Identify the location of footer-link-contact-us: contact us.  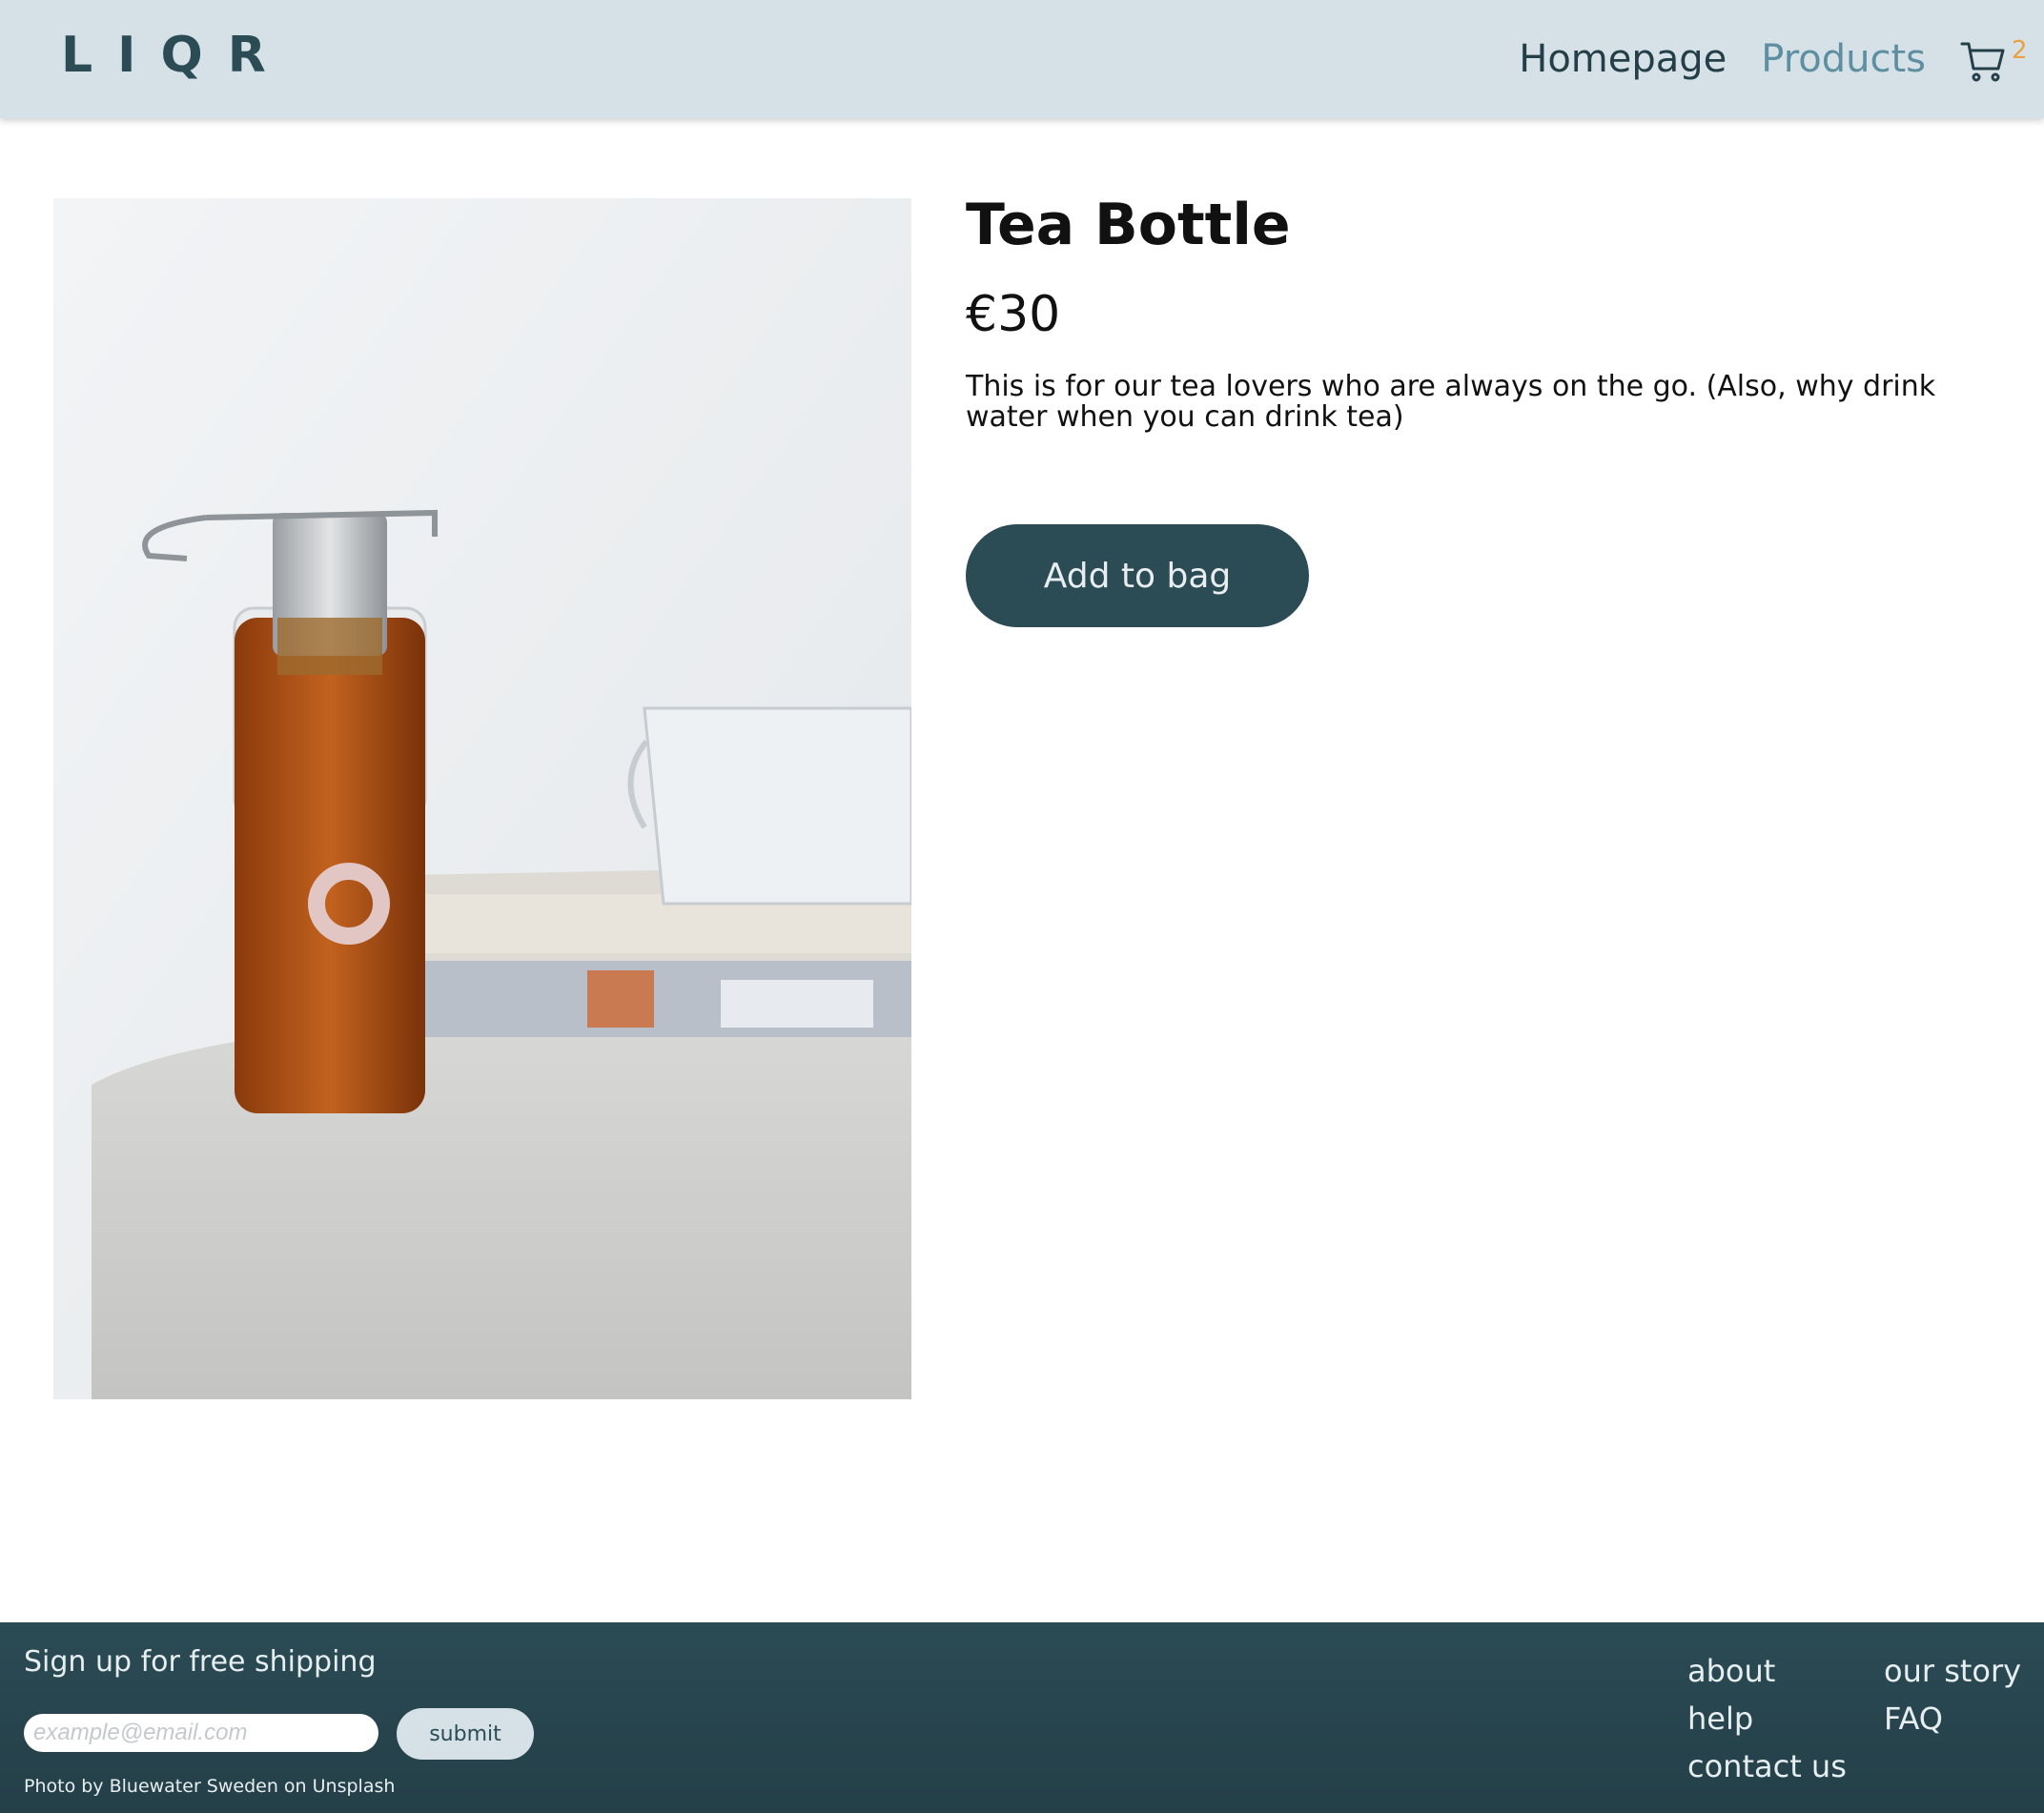
(1785, 1766).